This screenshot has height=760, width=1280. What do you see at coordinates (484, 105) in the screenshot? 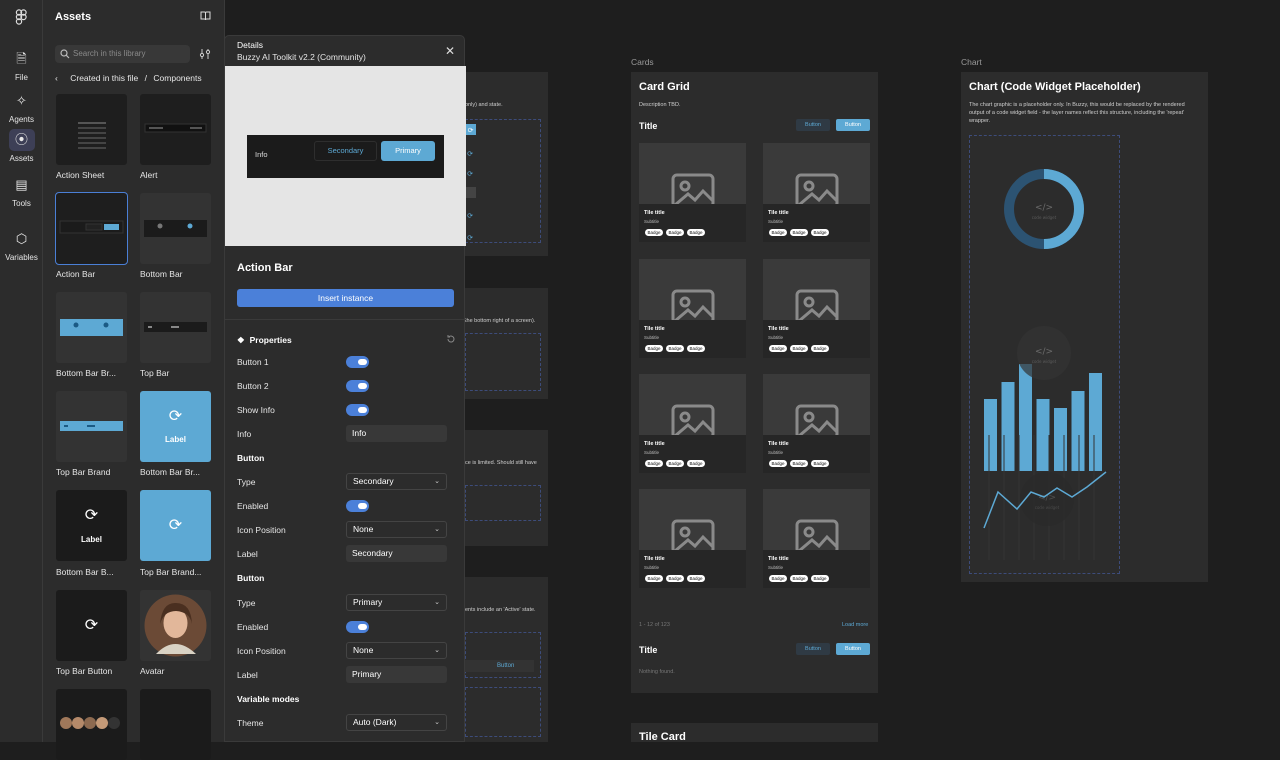
I see `frame-text: only) and state.` at bounding box center [484, 105].